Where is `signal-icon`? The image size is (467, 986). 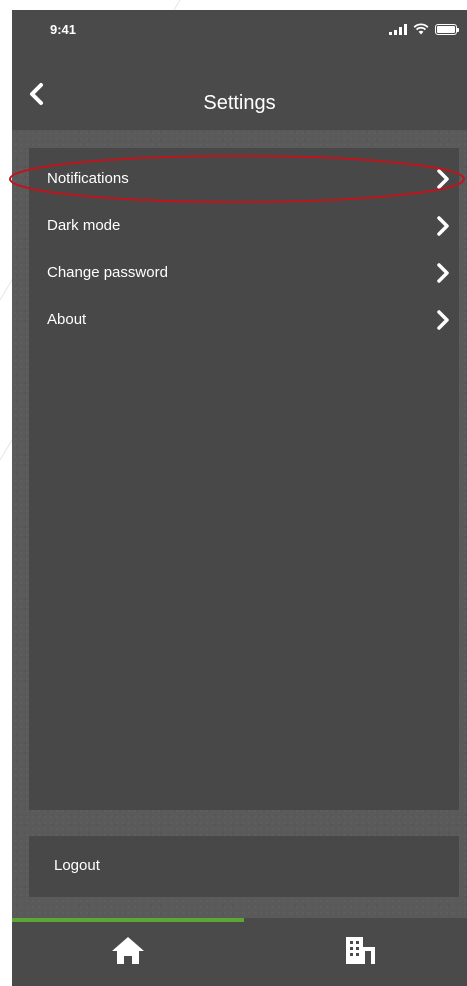 signal-icon is located at coordinates (398, 29).